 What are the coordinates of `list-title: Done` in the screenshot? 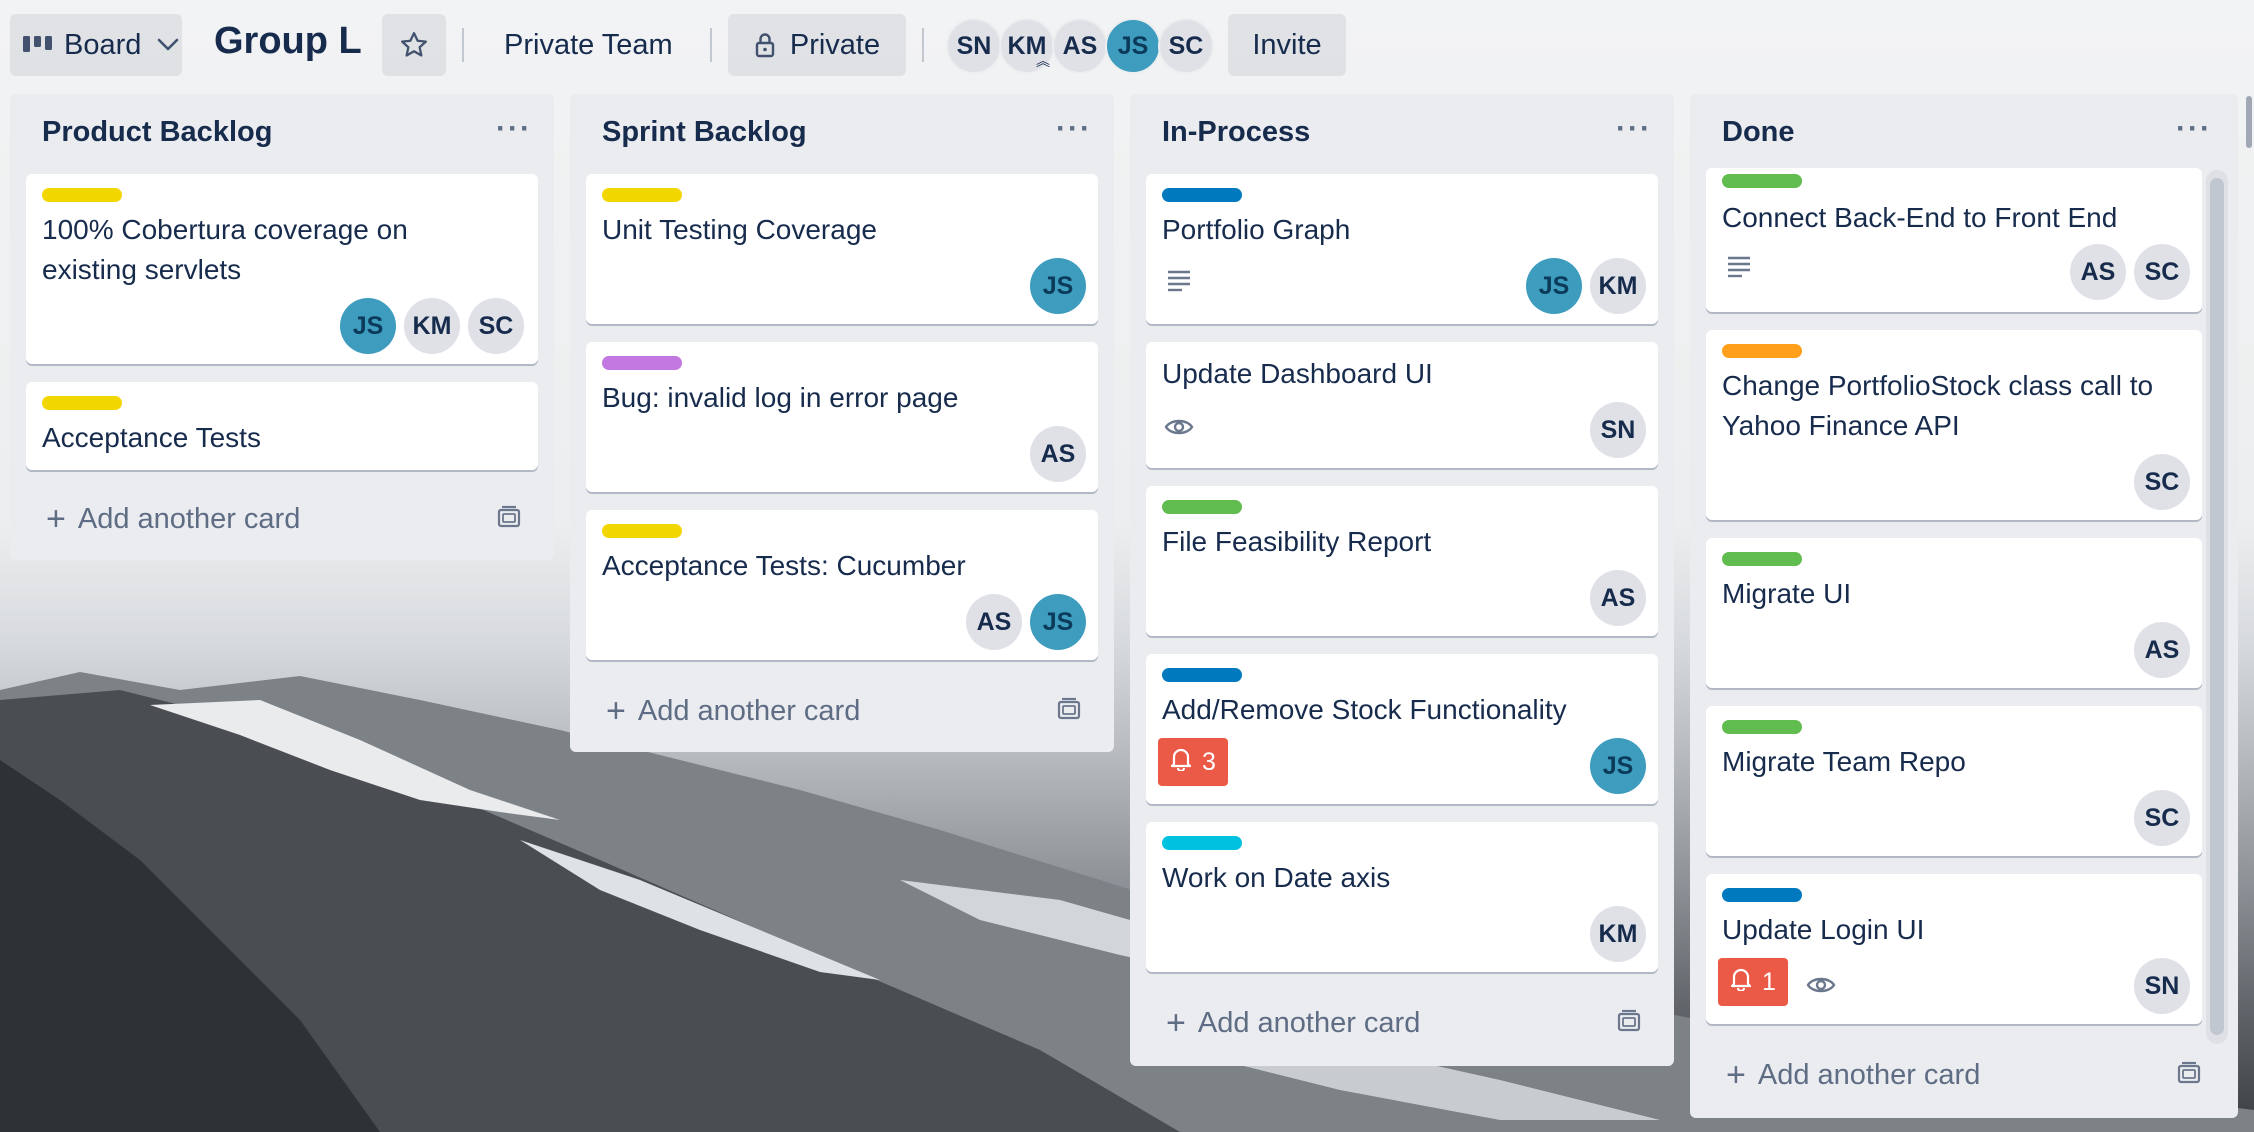 It's located at (1758, 132).